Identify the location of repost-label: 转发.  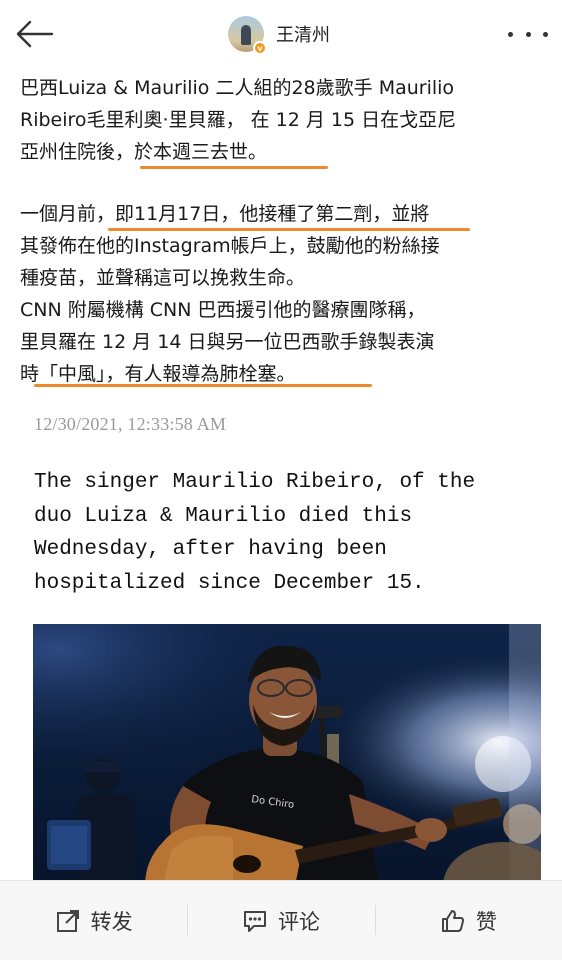
(111, 921).